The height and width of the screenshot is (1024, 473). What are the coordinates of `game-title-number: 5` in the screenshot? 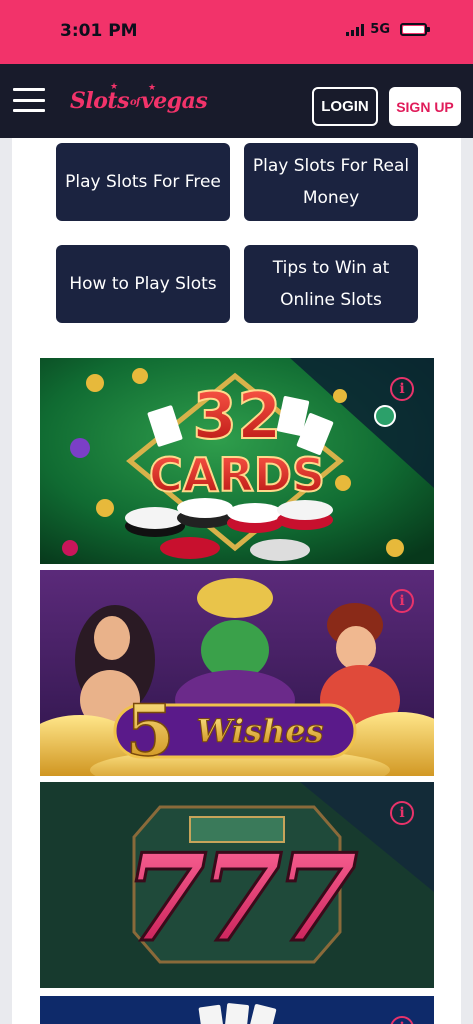 It's located at (150, 730).